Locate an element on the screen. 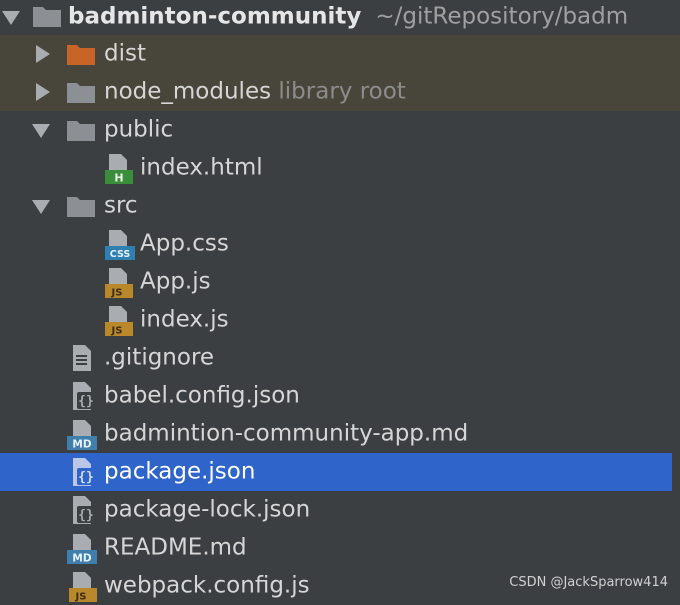 The image size is (680, 605). tree-row-index-js: JS index.js is located at coordinates (340, 320).